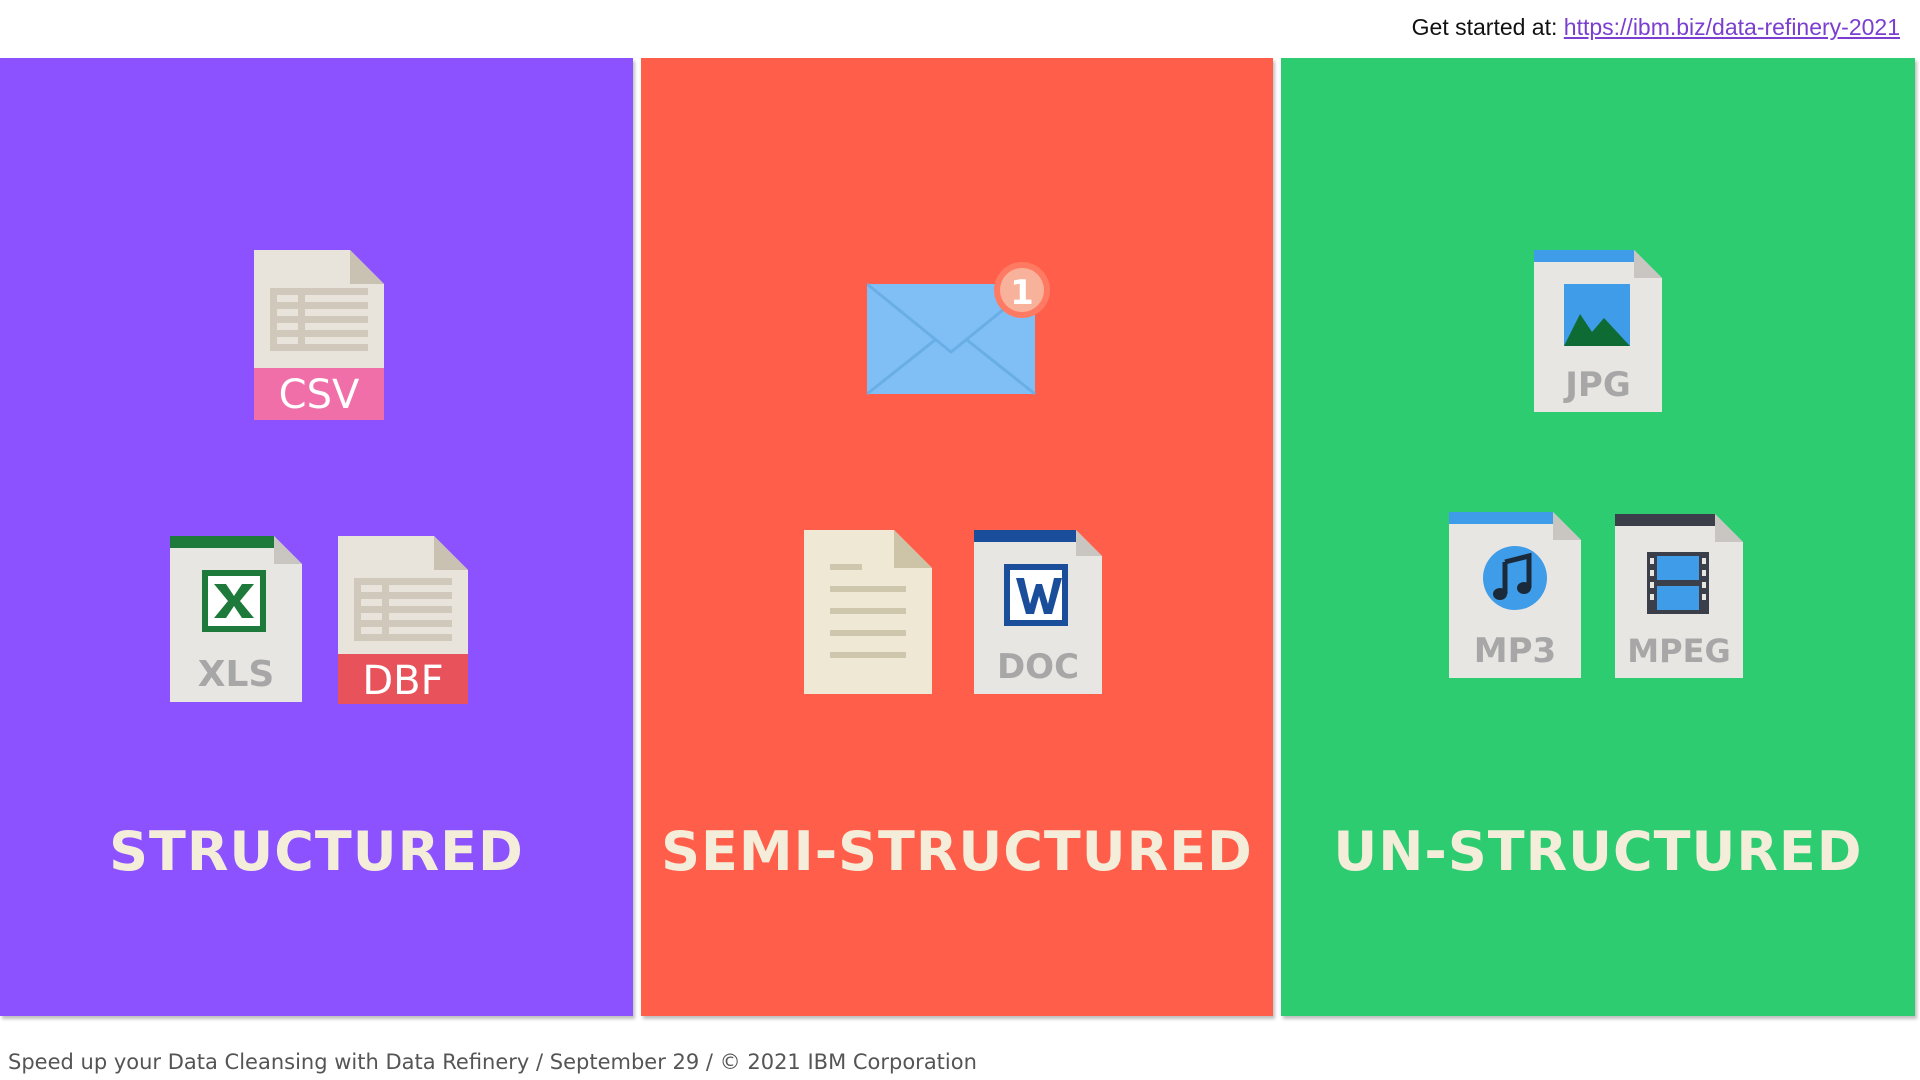  Describe the element at coordinates (403, 620) in the screenshot. I see `dbf-file-icon: DBF` at that location.